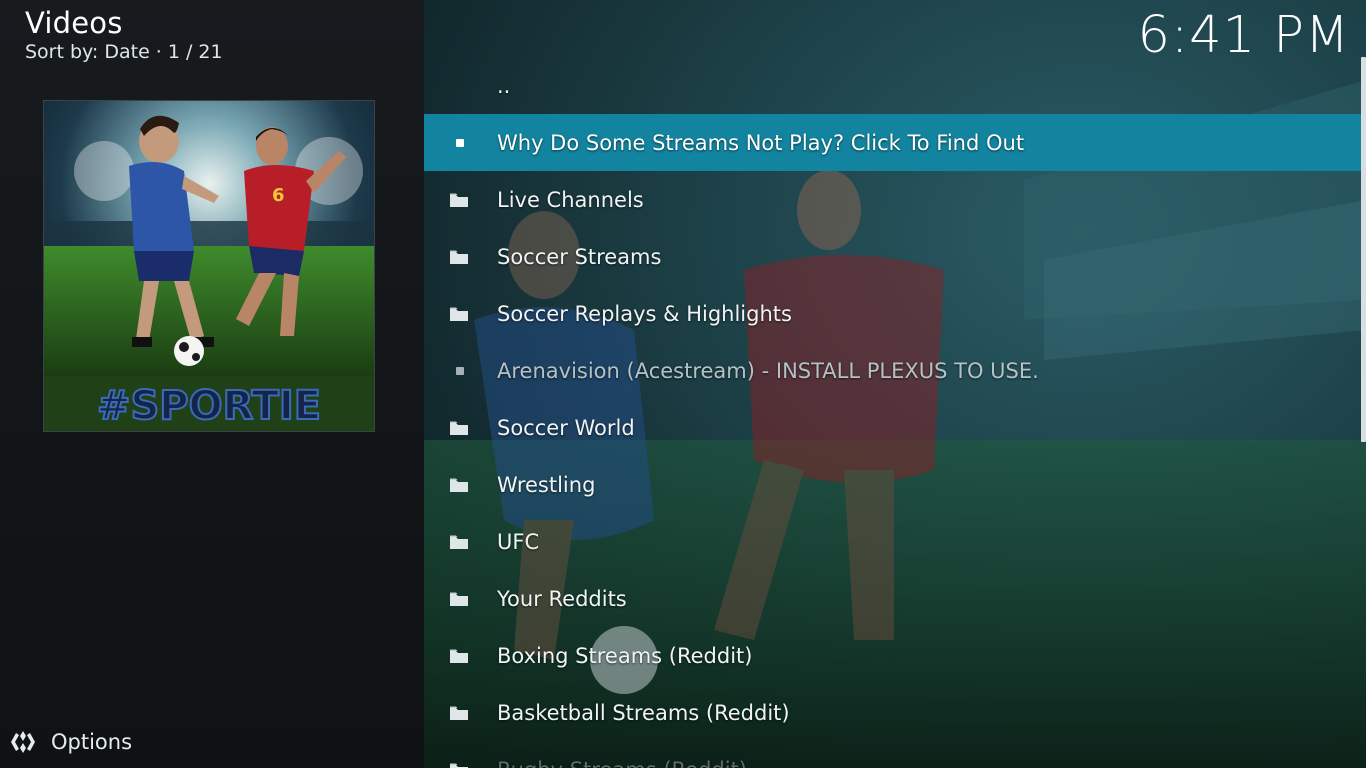 This screenshot has width=1366, height=768. What do you see at coordinates (892, 598) in the screenshot?
I see `list-item: Your Reddits` at bounding box center [892, 598].